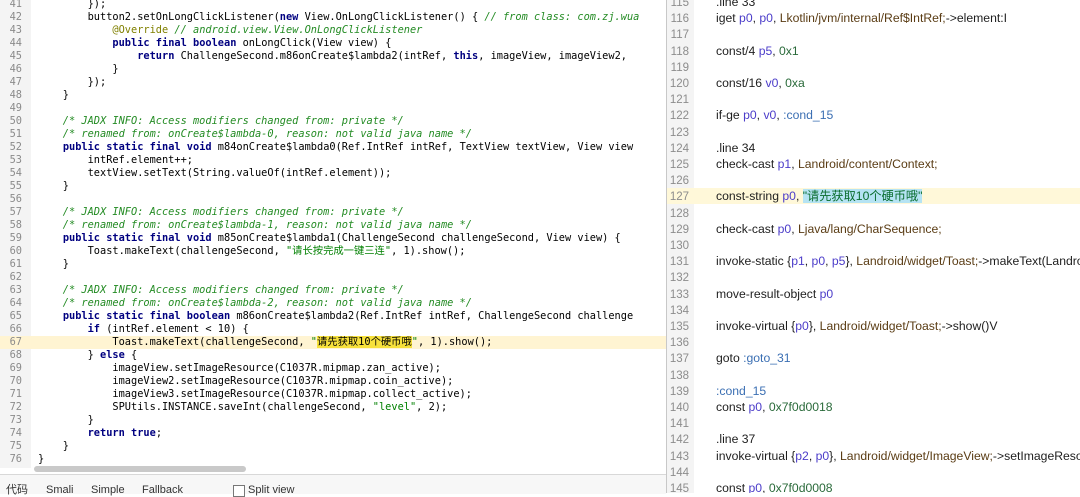 The image size is (1080, 497). I want to click on line-number: 55, so click(15, 186).